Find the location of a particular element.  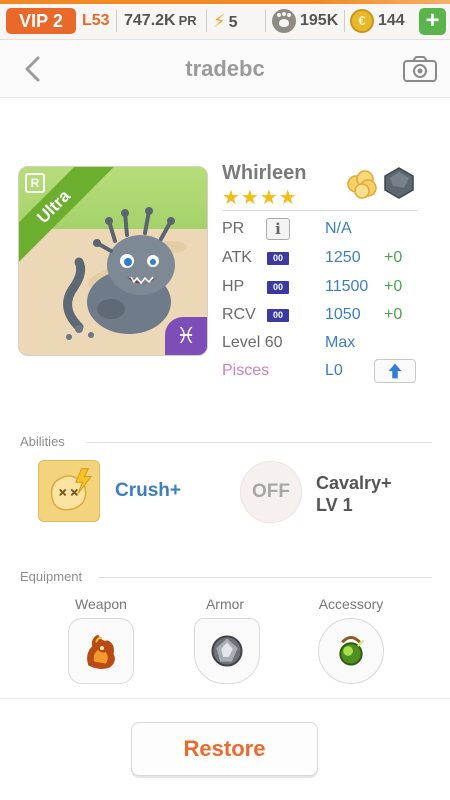

player-power-rating: 747.2K PR is located at coordinates (160, 21).